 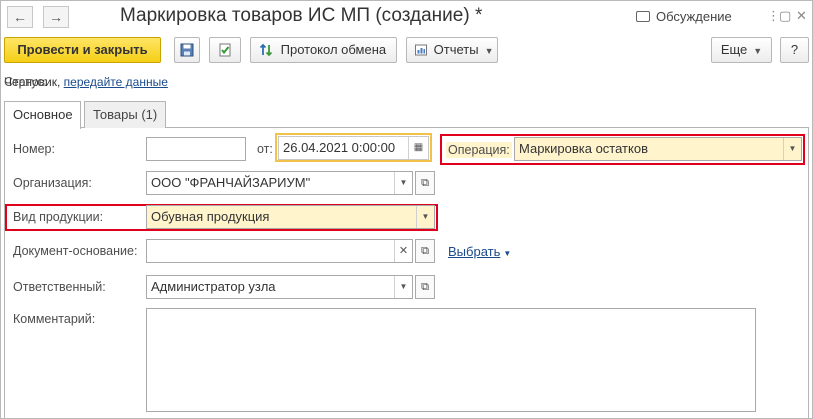 What do you see at coordinates (403, 251) in the screenshot?
I see `clear-icon: ✕` at bounding box center [403, 251].